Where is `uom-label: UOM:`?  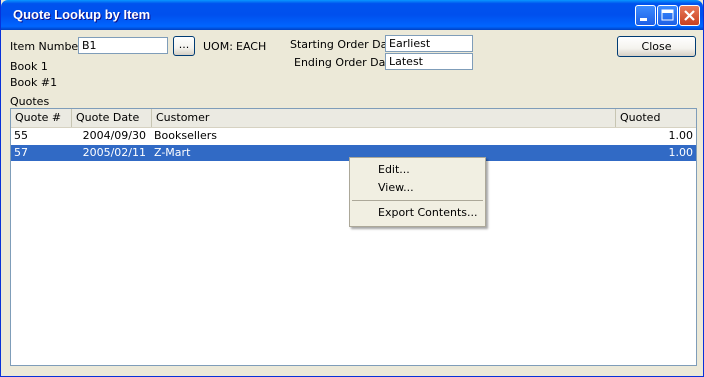 uom-label: UOM: is located at coordinates (218, 46).